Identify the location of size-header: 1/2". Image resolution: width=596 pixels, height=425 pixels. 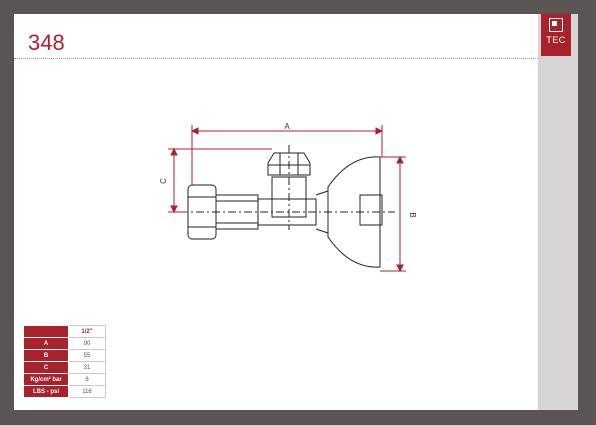
(87, 331).